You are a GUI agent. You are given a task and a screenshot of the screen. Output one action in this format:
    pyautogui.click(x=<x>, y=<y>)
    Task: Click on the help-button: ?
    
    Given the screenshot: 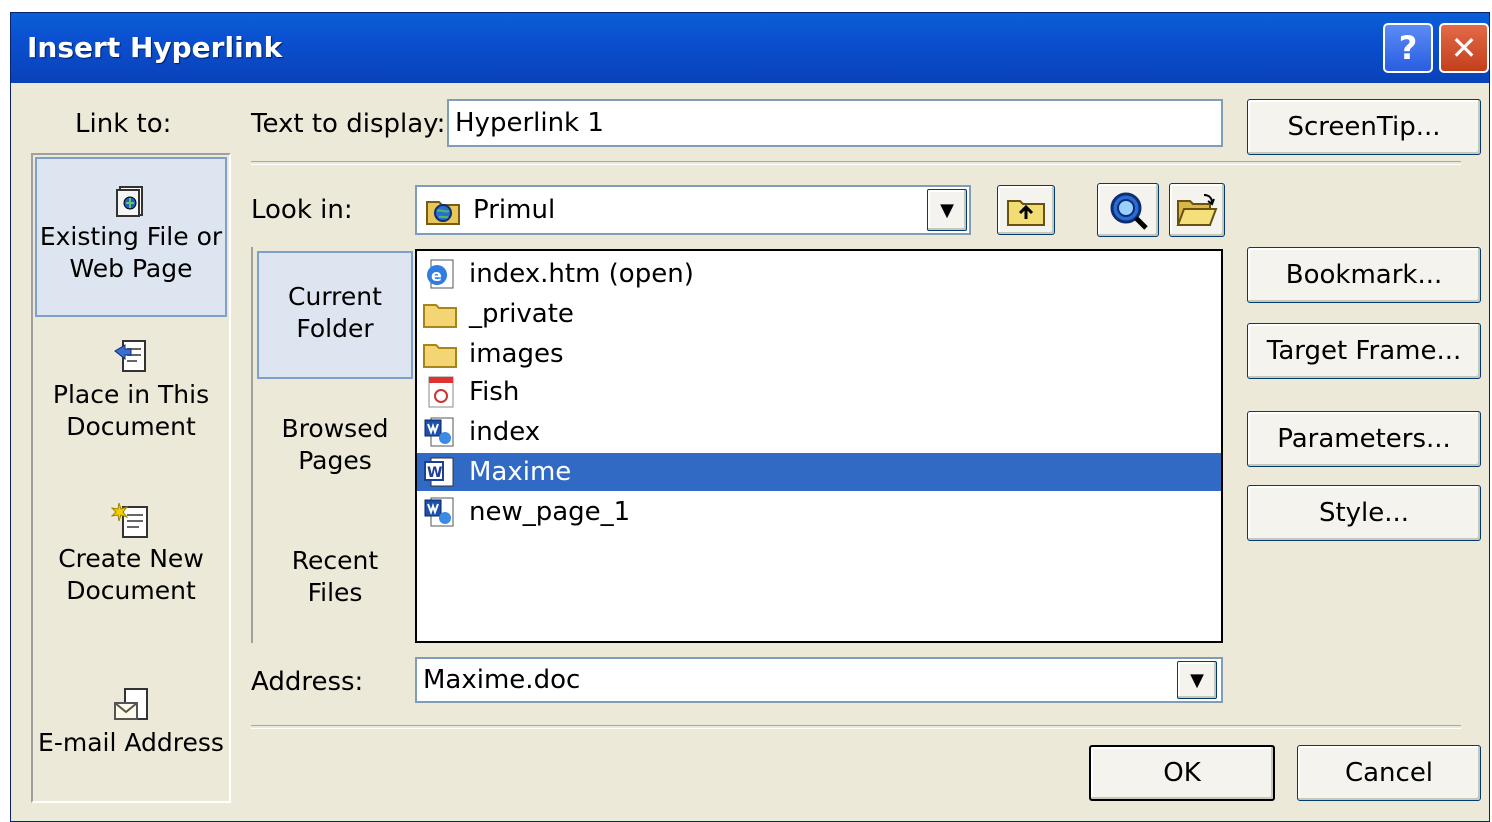 What is the action you would take?
    pyautogui.click(x=1408, y=48)
    